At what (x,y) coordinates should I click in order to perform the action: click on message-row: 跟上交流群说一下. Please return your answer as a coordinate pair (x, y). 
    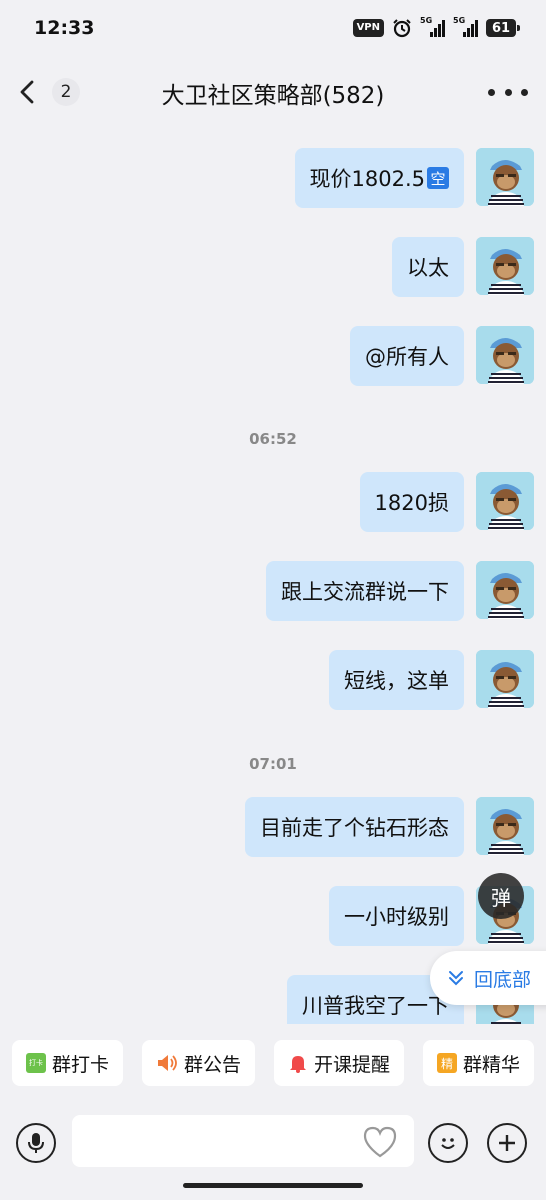
    Looking at the image, I should click on (400, 591).